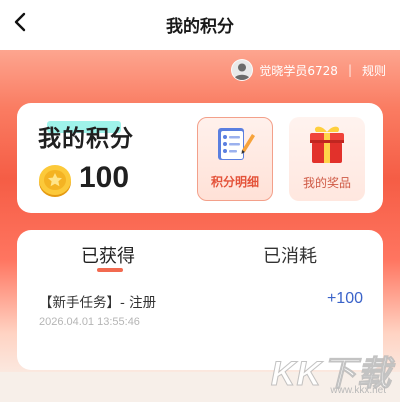 This screenshot has width=400, height=402. I want to click on user-name: 觉晓学员6728, so click(298, 70).